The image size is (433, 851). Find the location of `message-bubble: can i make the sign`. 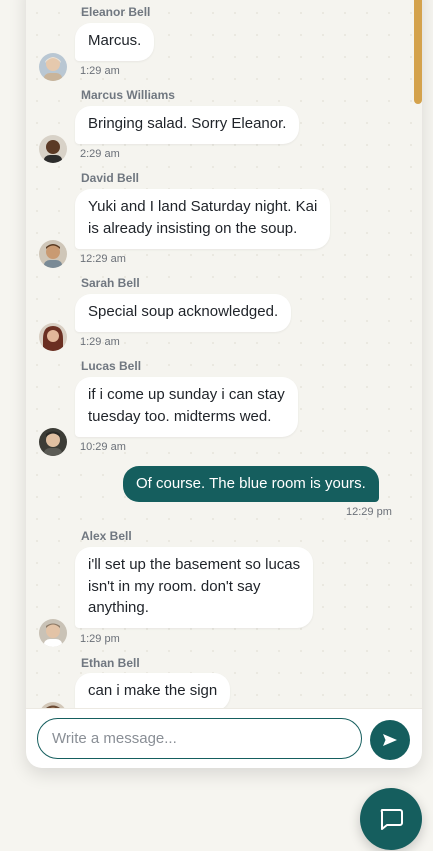

message-bubble: can i make the sign is located at coordinates (153, 692).